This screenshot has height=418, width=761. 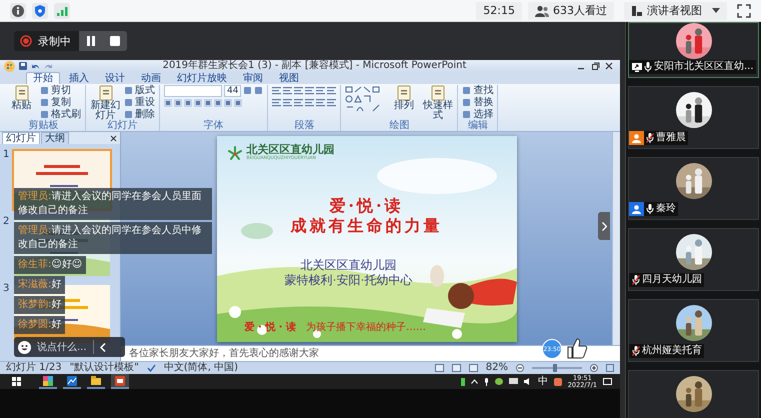 What do you see at coordinates (666, 209) in the screenshot?
I see `participant-name: 秦玲` at bounding box center [666, 209].